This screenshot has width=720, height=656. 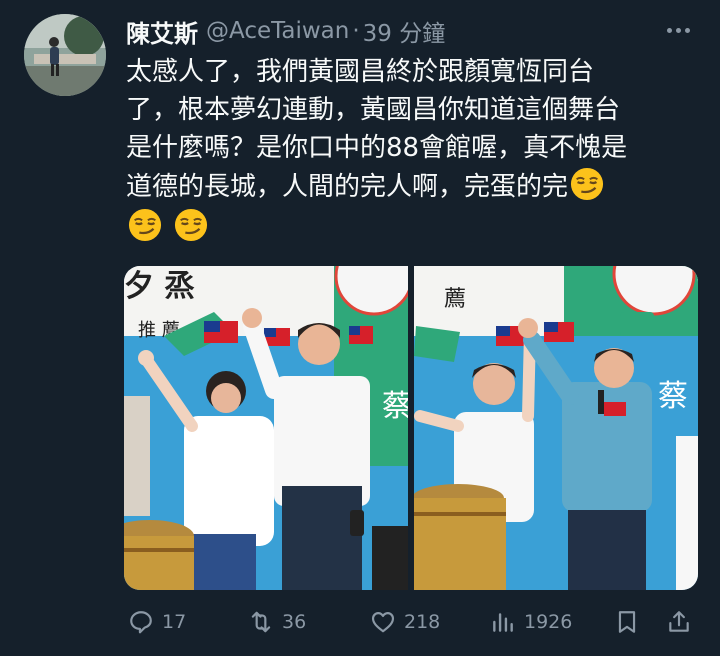 I want to click on more-options-icon, so click(x=678, y=30).